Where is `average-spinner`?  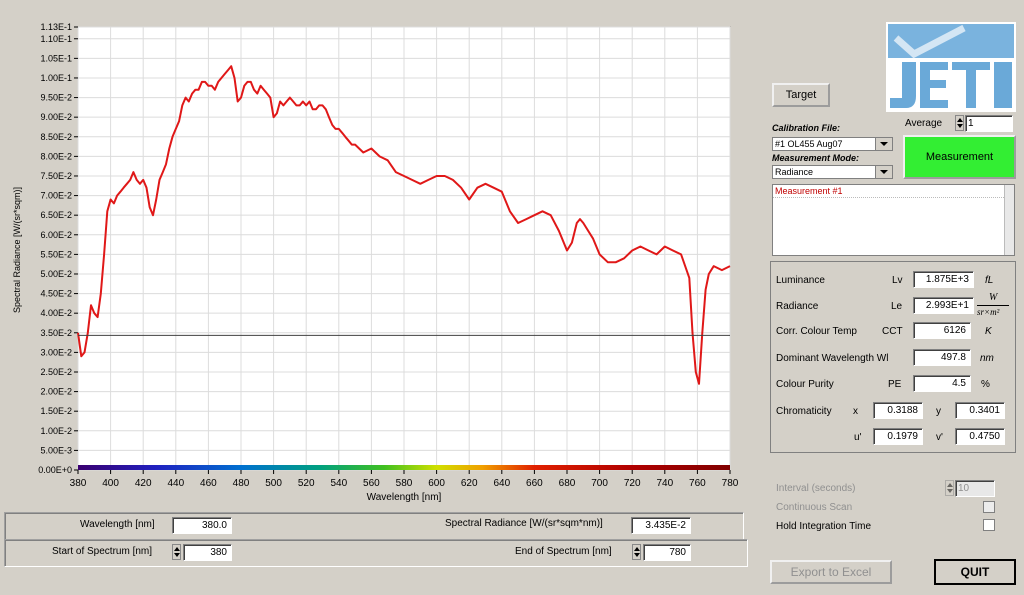
average-spinner is located at coordinates (959, 123).